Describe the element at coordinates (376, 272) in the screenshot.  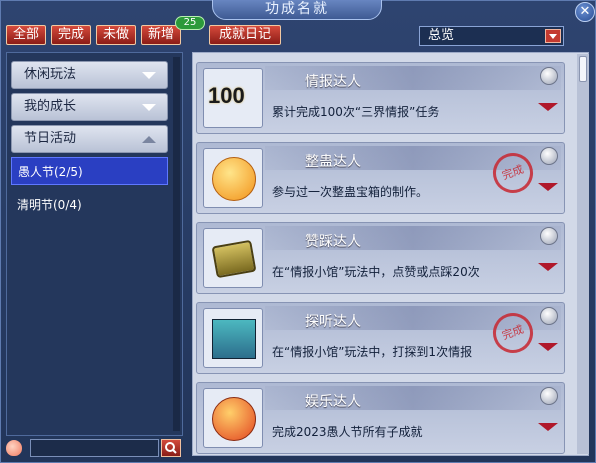
I see `achievement-desc: 在“情报小馆”玩法中，点赞或点踩20次` at that location.